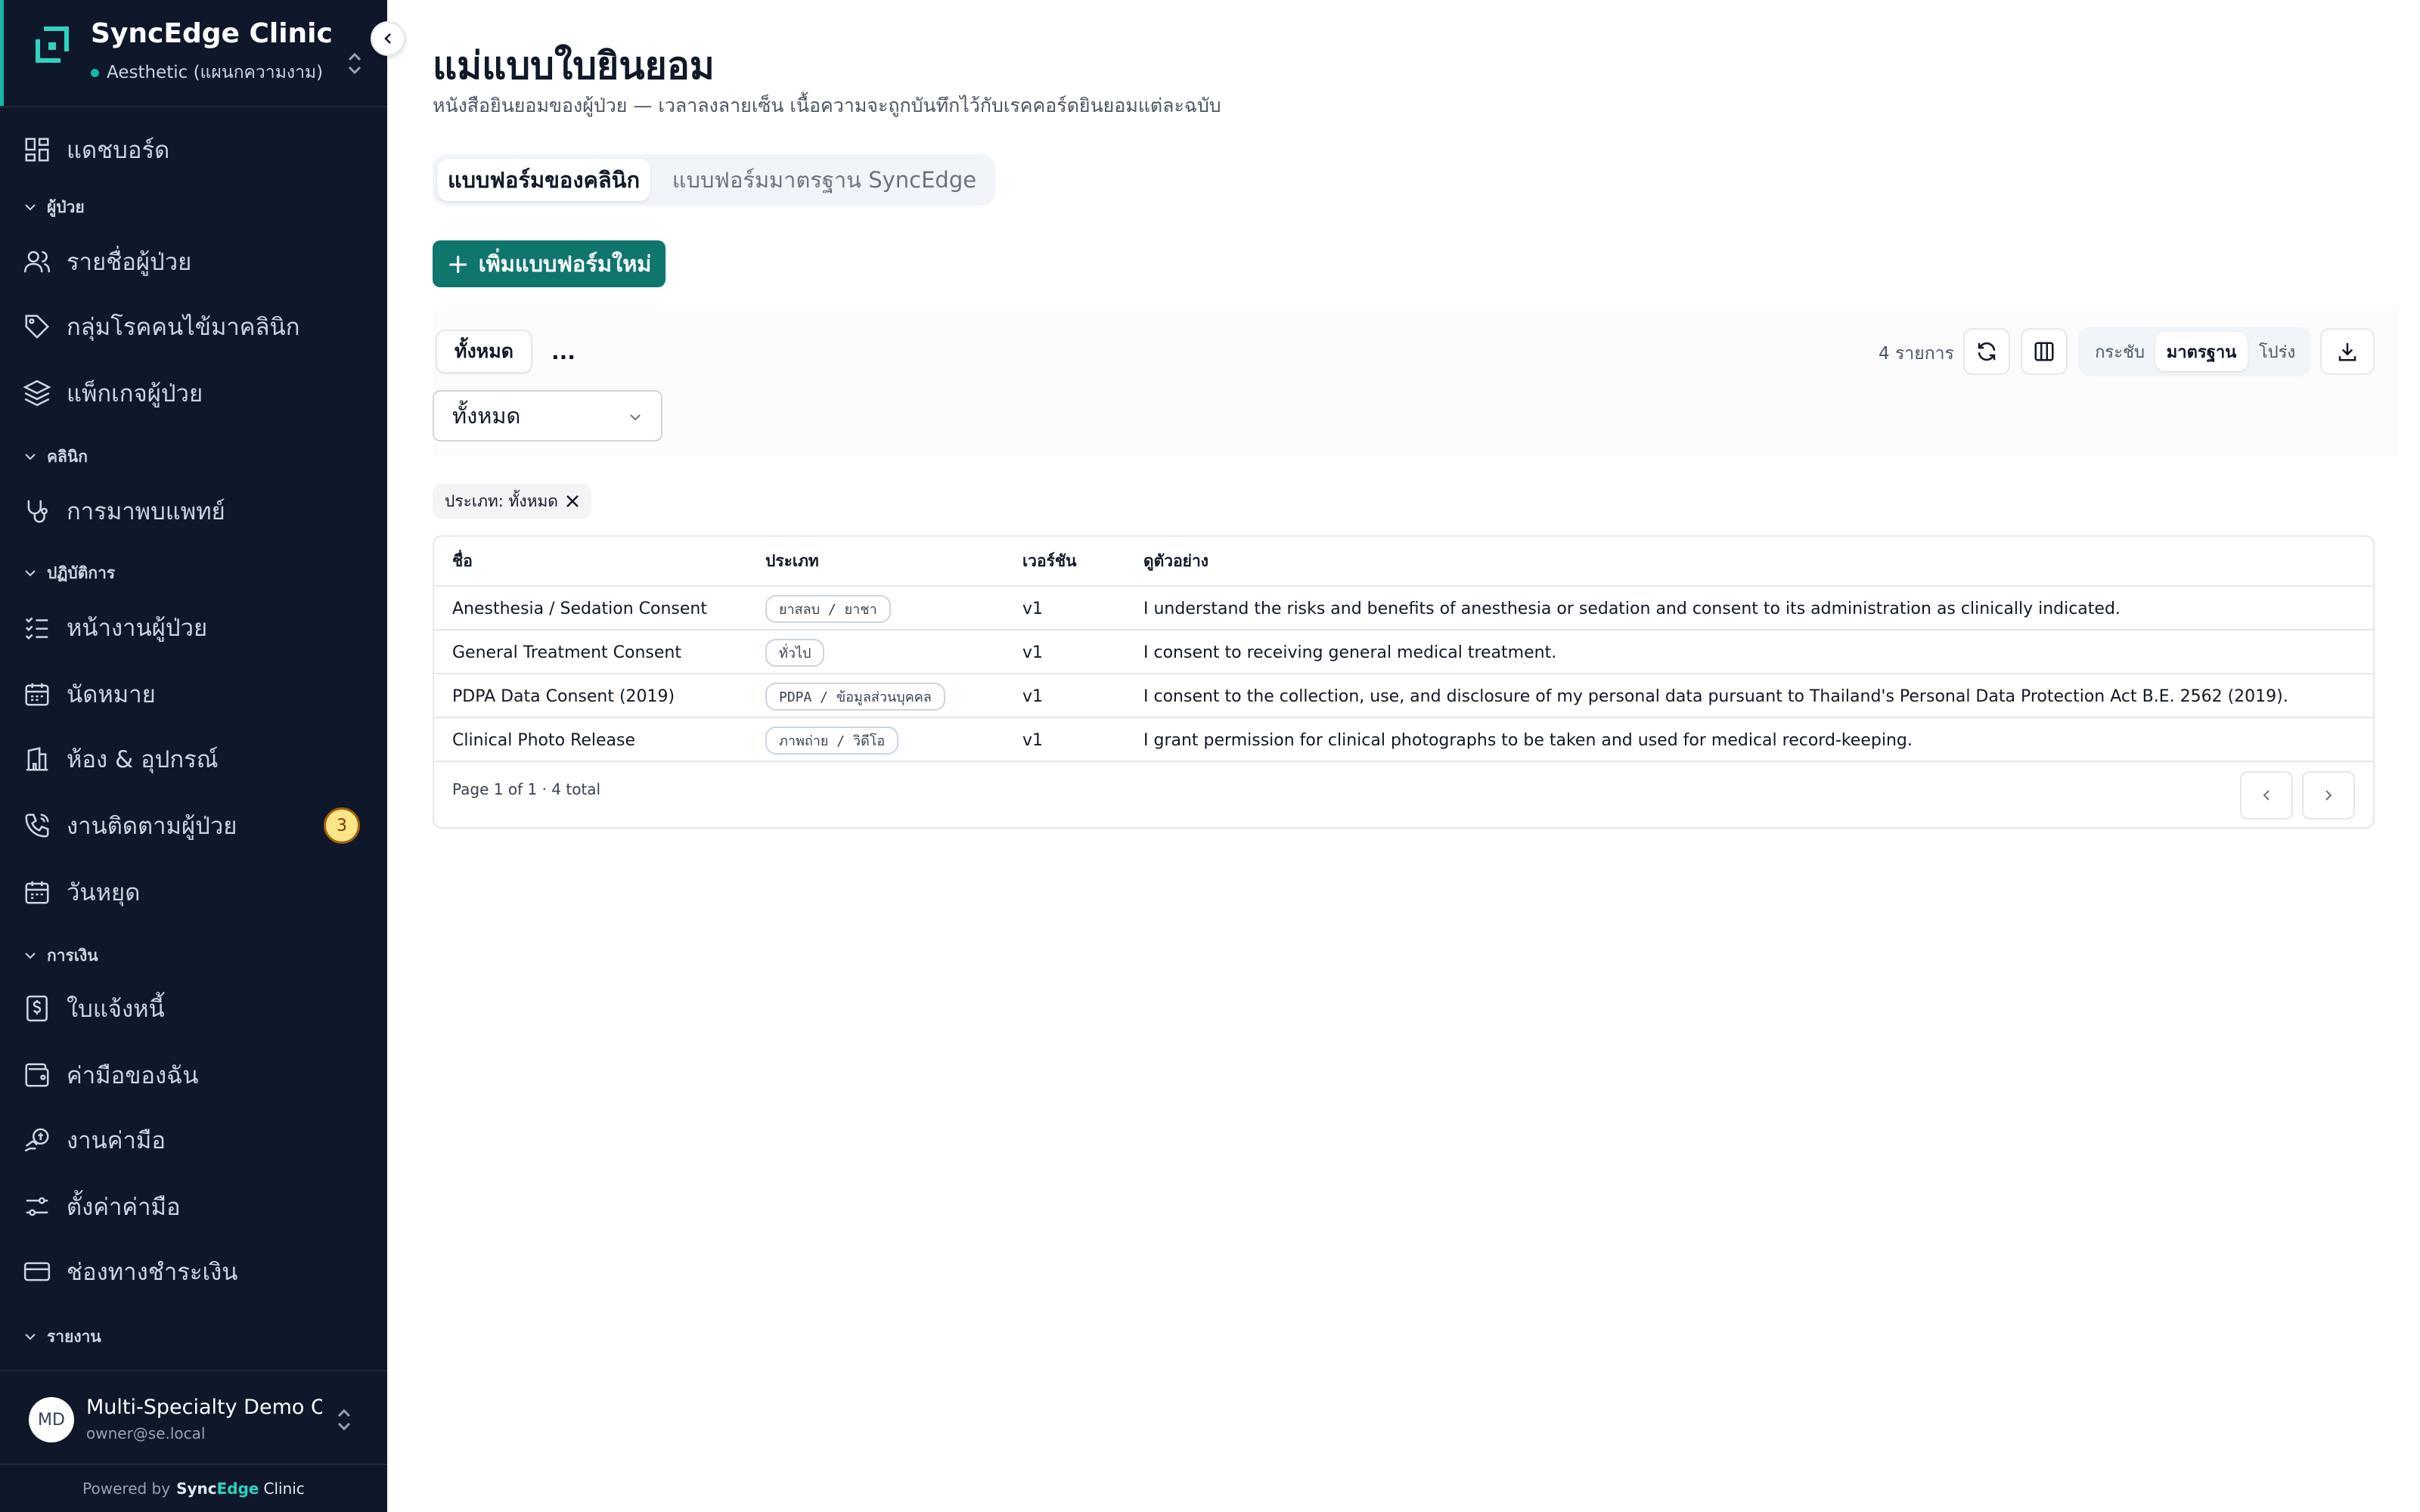  I want to click on tab-syncedge-standard-forms: แบบฟอร์มมาตรฐาน SyncEdge, so click(824, 180).